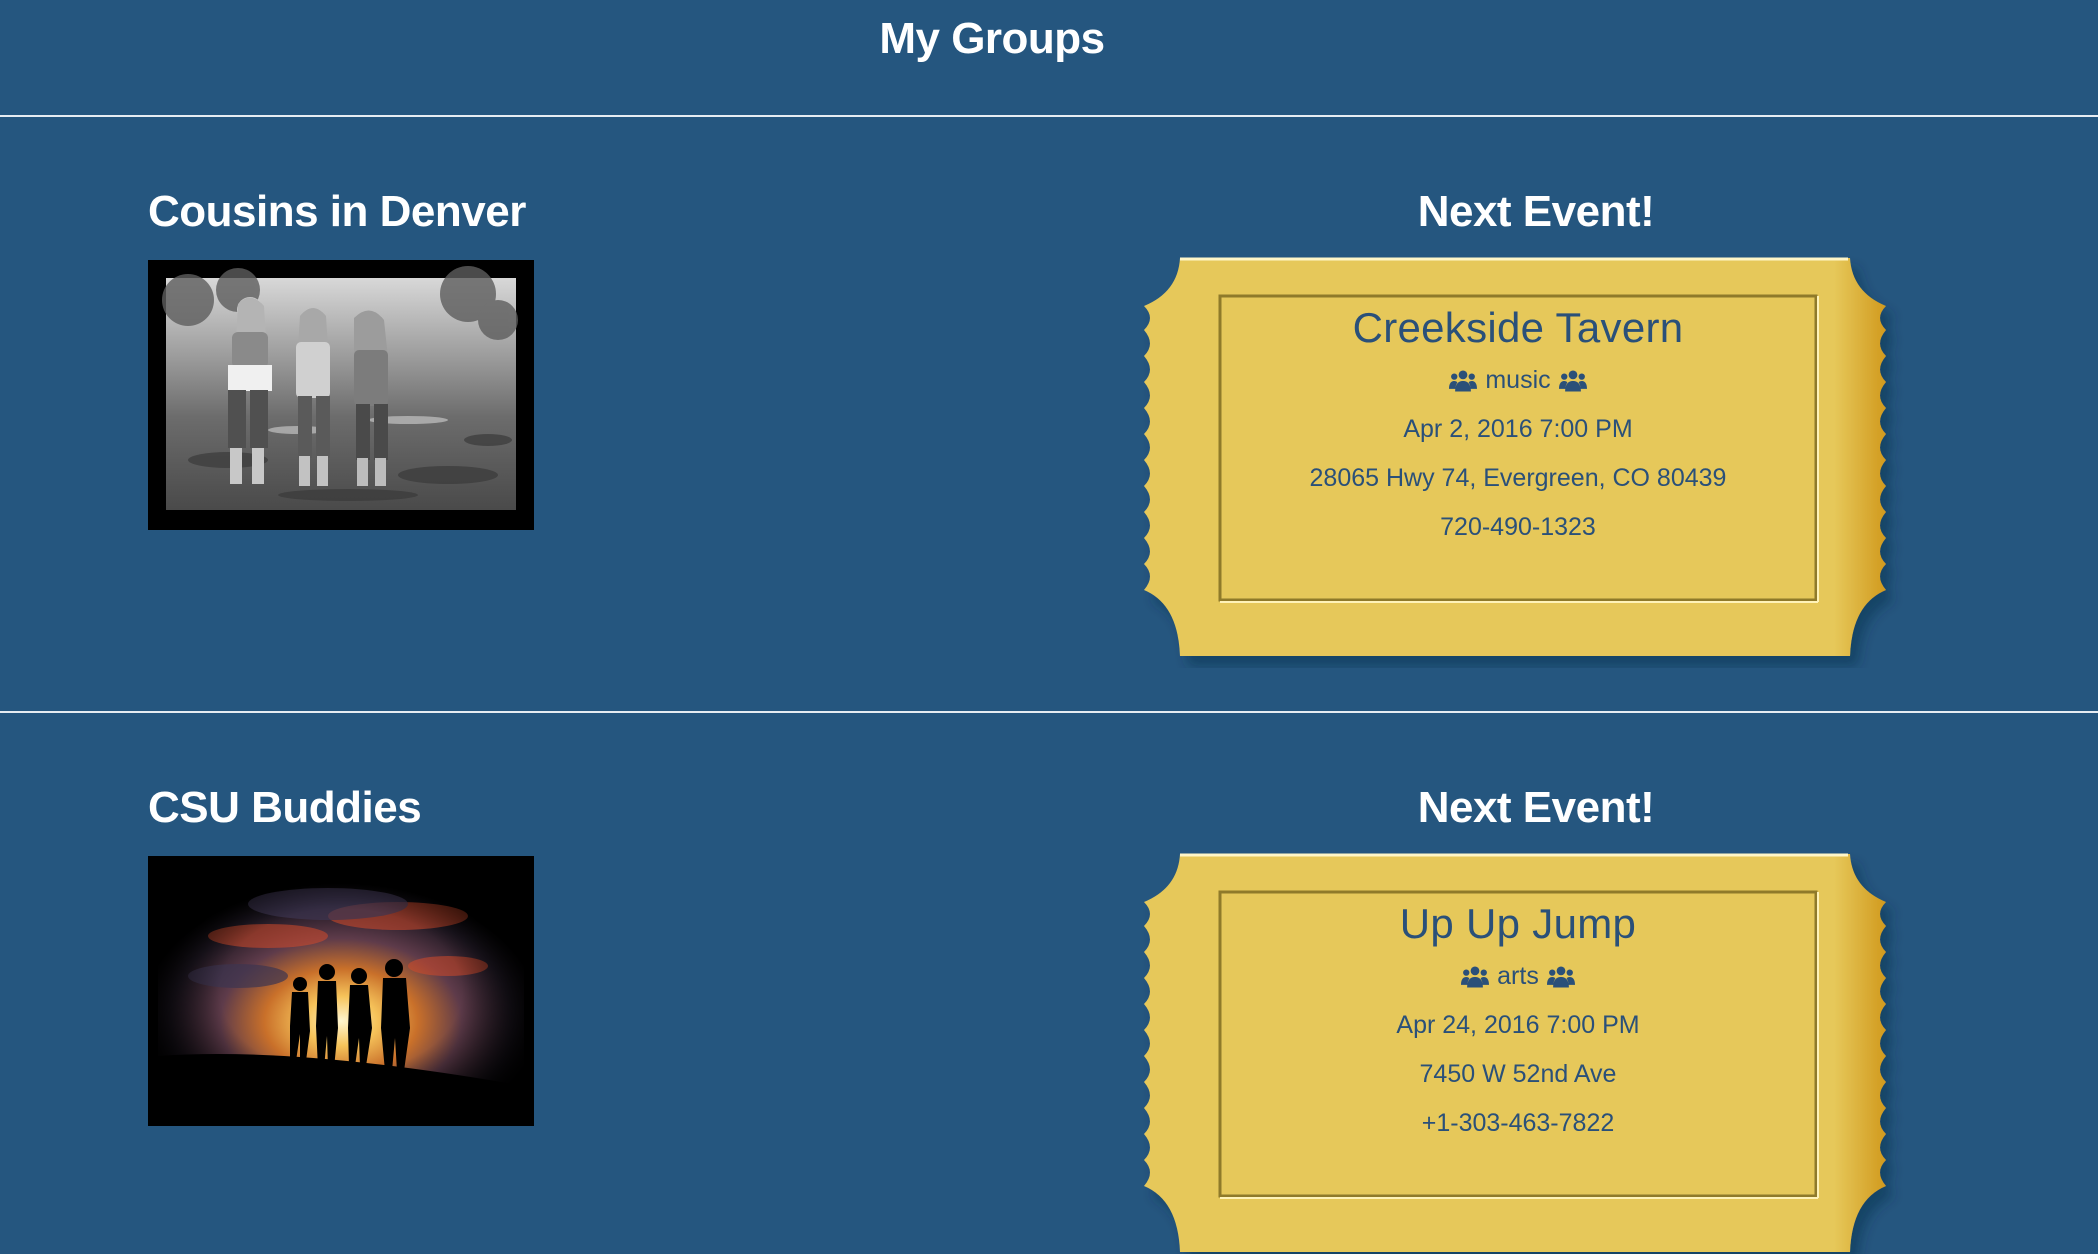 The height and width of the screenshot is (1254, 2098). Describe the element at coordinates (1518, 527) in the screenshot. I see `event-phone: 720-490-1323` at that location.